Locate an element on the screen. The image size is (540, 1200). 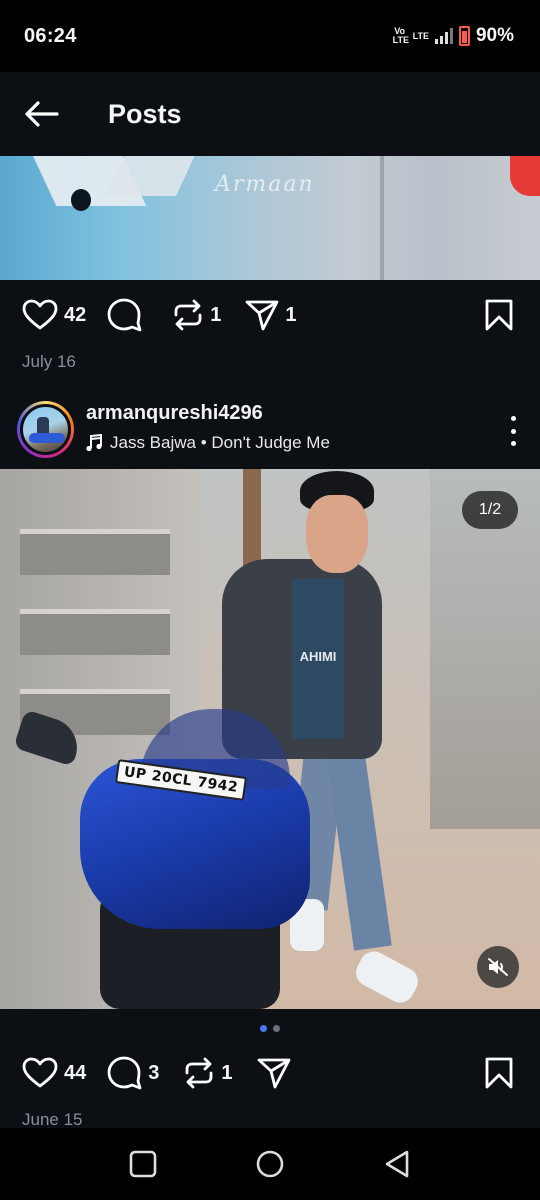
shirt-button is located at coordinates (81, 200).